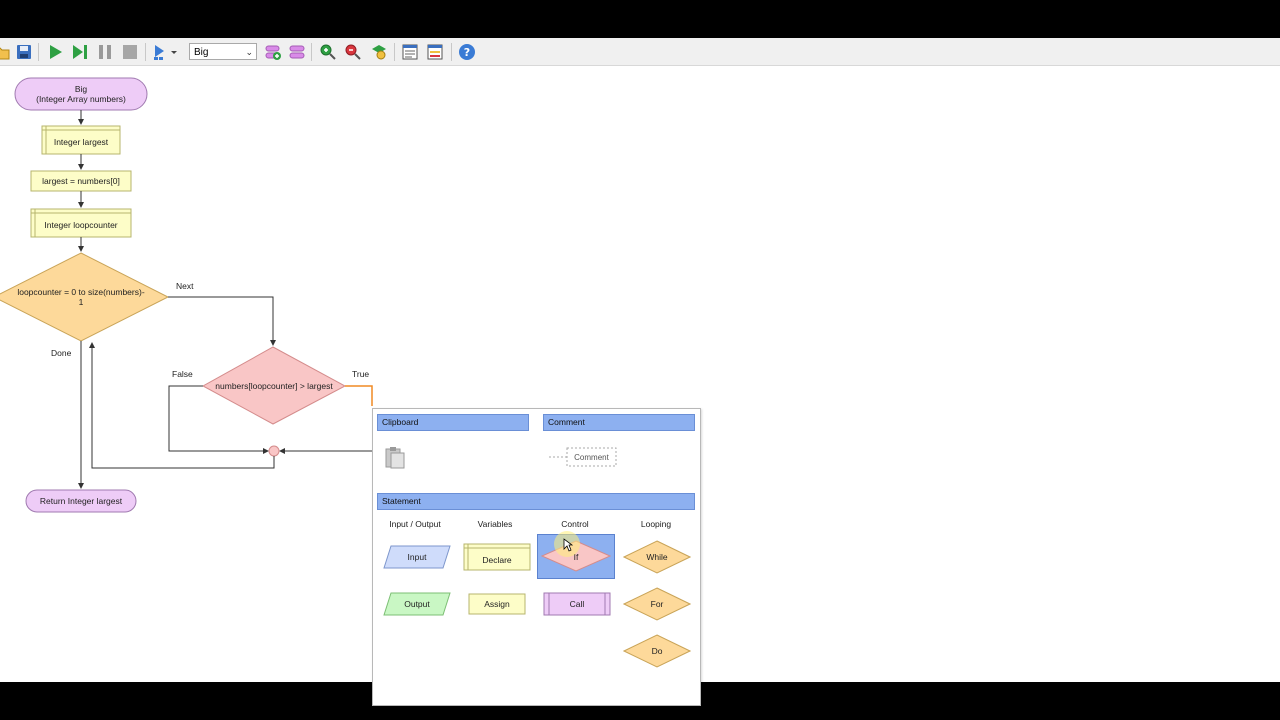 The height and width of the screenshot is (720, 1280). What do you see at coordinates (130, 52) in the screenshot?
I see `stop-icon` at bounding box center [130, 52].